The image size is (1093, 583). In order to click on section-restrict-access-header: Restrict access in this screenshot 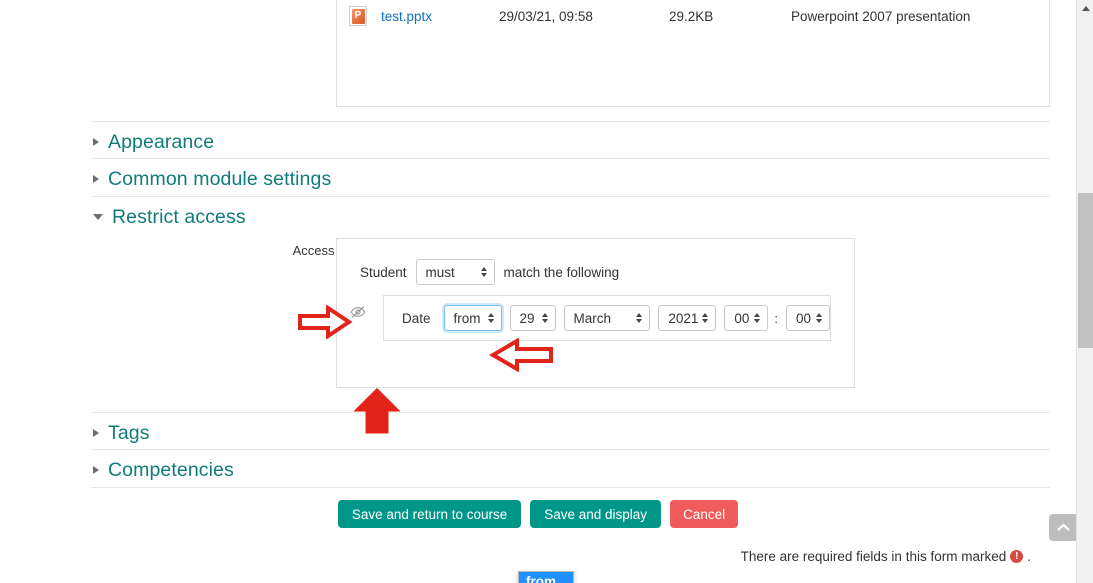, I will do `click(570, 217)`.